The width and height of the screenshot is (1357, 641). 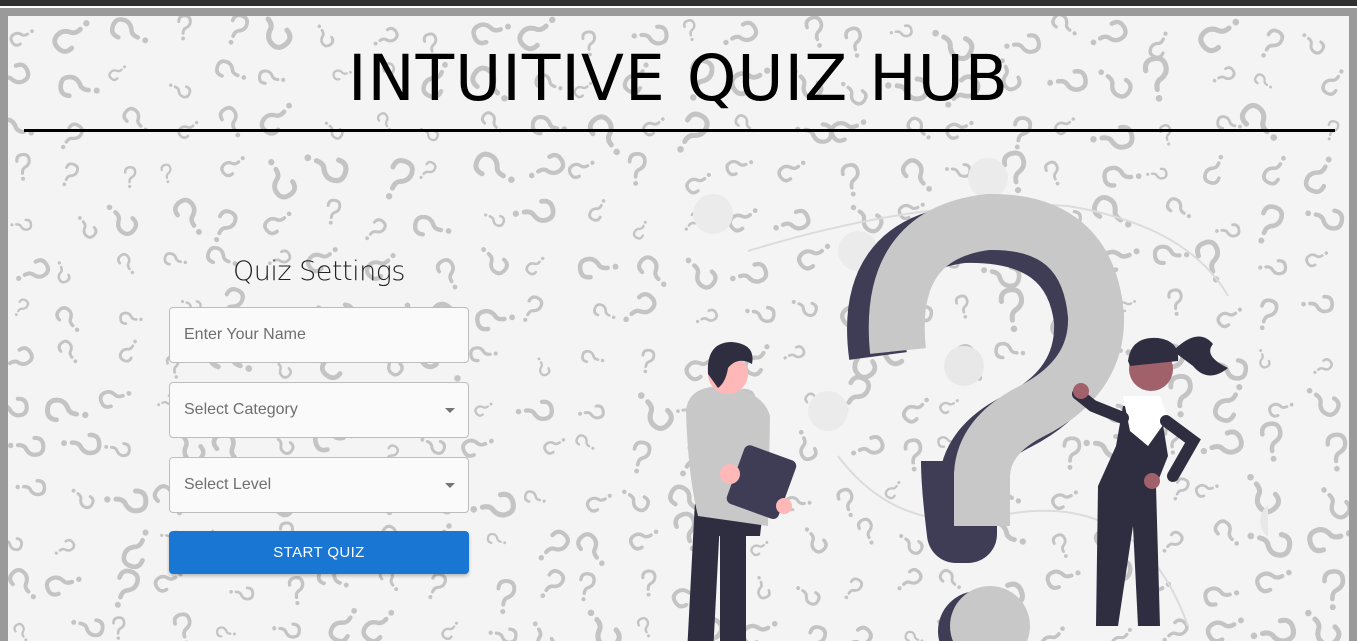 What do you see at coordinates (678, 3) in the screenshot?
I see `top-strip` at bounding box center [678, 3].